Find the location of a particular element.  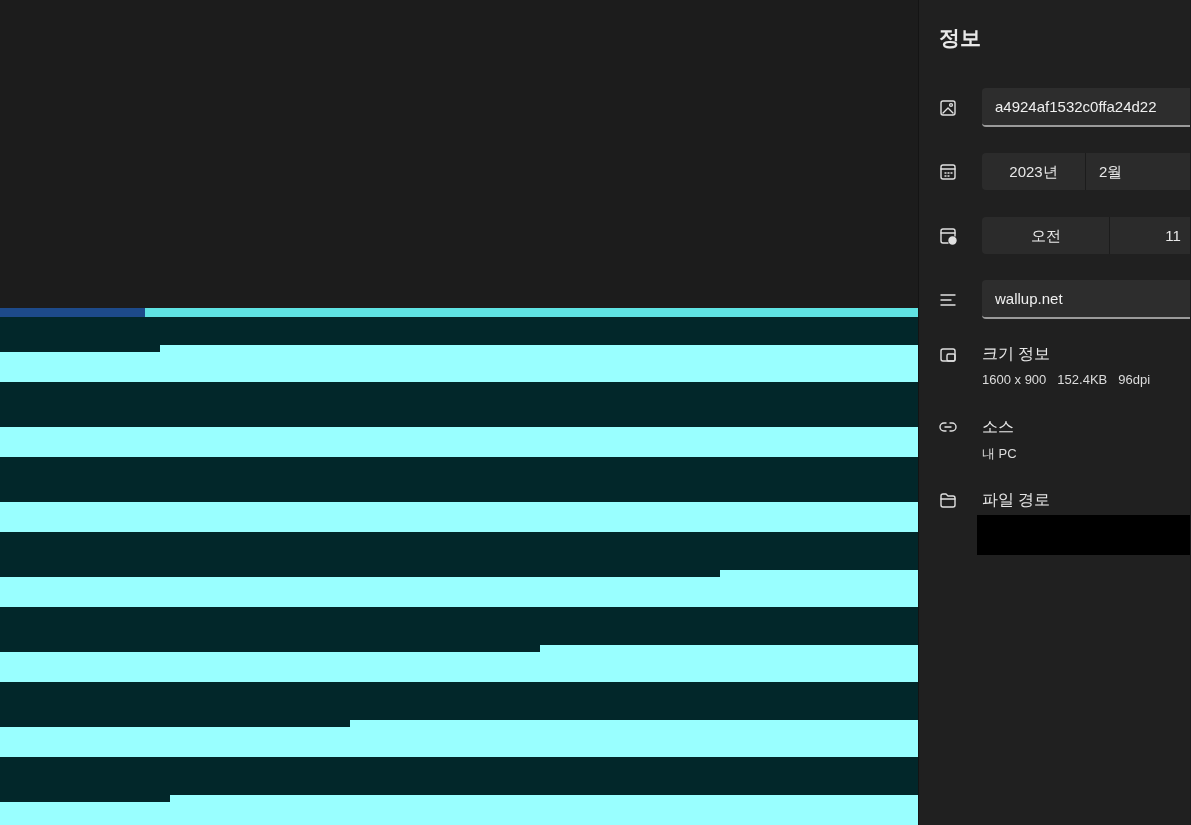

file-name-field: a4924af1532c0ffa24d22 is located at coordinates (1086, 107).